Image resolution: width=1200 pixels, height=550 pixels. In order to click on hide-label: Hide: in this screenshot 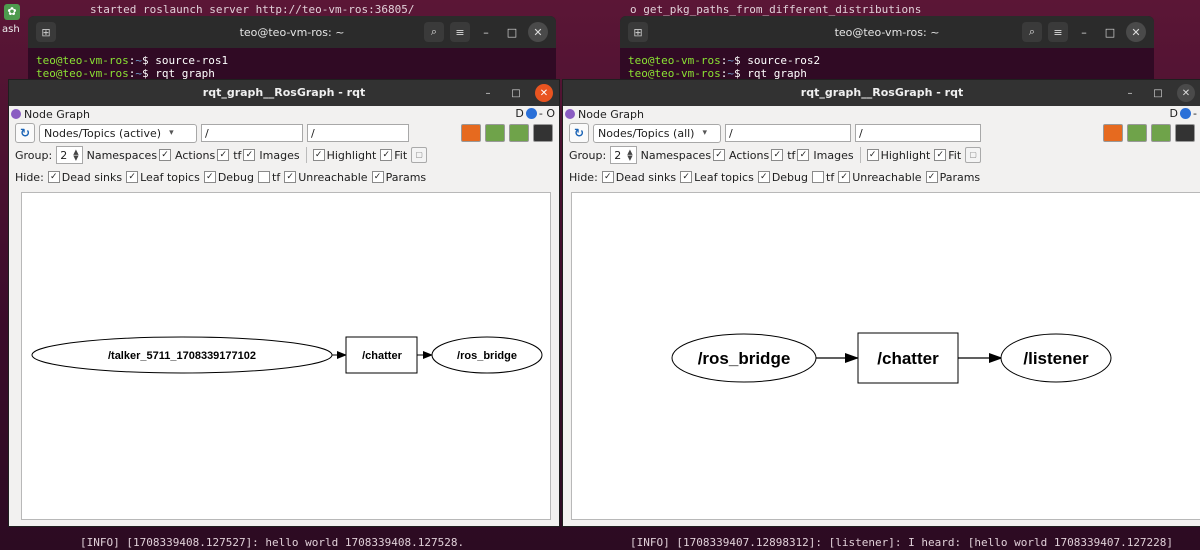, I will do `click(29, 177)`.